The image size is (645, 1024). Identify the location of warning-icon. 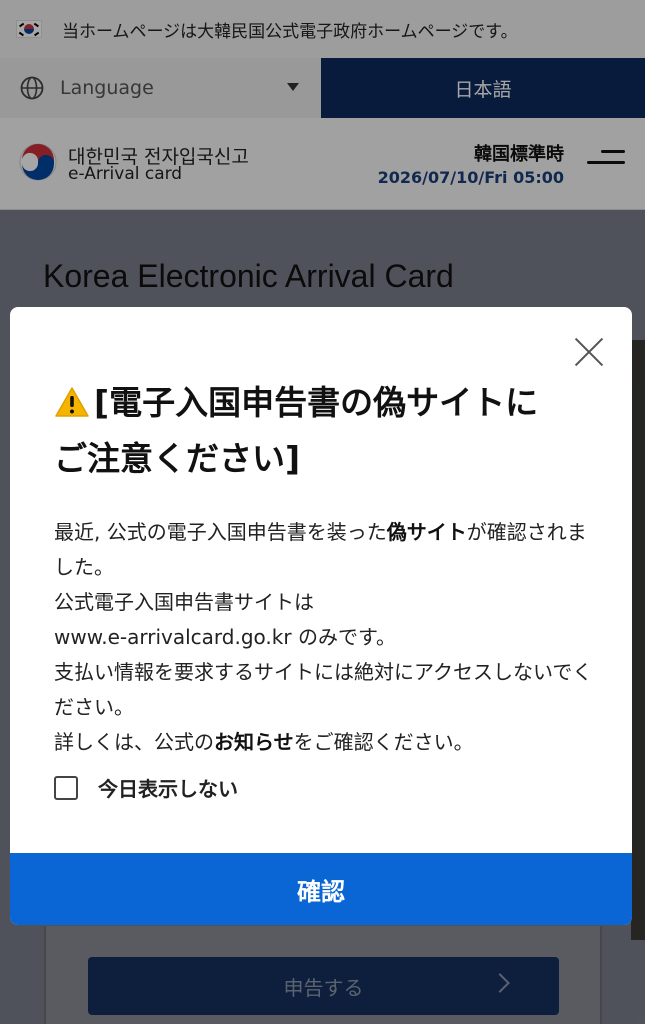
(72, 402).